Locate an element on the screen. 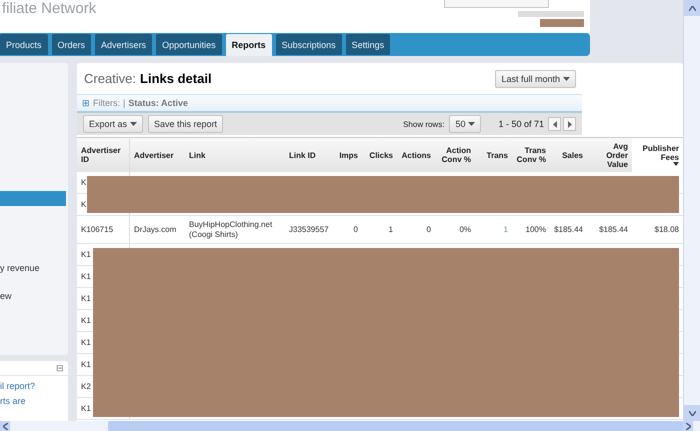 Image resolution: width=700 pixels, height=431 pixels. right-triangle-icon is located at coordinates (569, 124).